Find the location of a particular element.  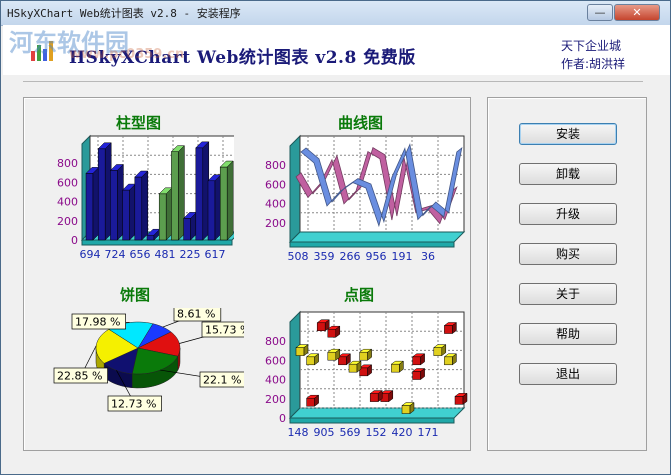

pie-chart: 8.61 % 15.73 % 22.1 % 12.73 % 22.85 % 17.98 % is located at coordinates (148, 360).